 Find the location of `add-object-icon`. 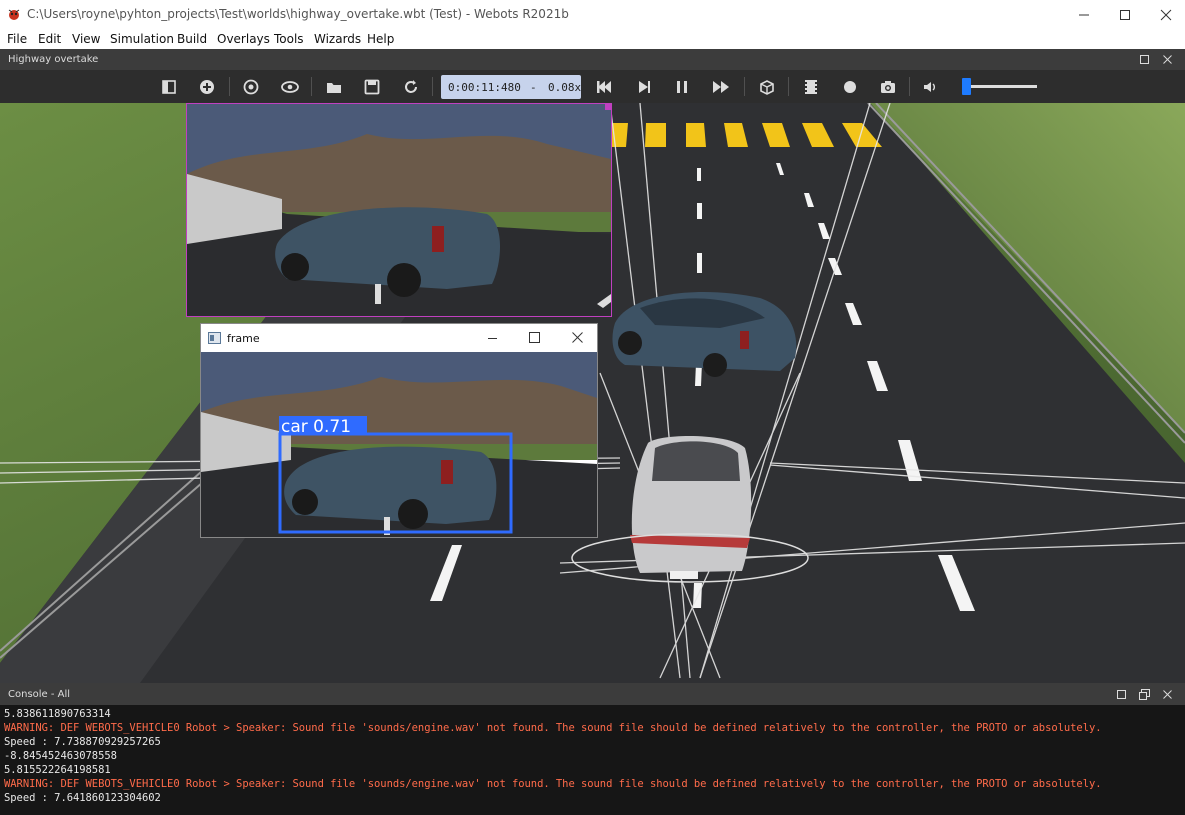

add-object-icon is located at coordinates (207, 87).